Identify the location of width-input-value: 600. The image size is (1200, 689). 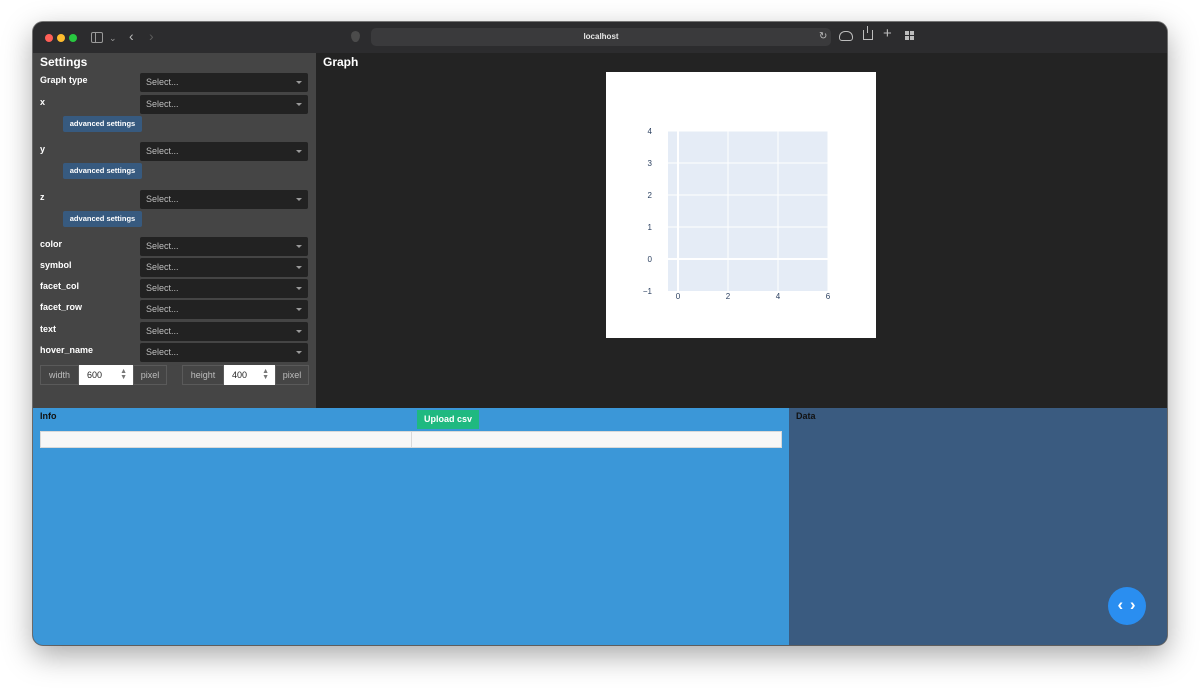
(95, 375).